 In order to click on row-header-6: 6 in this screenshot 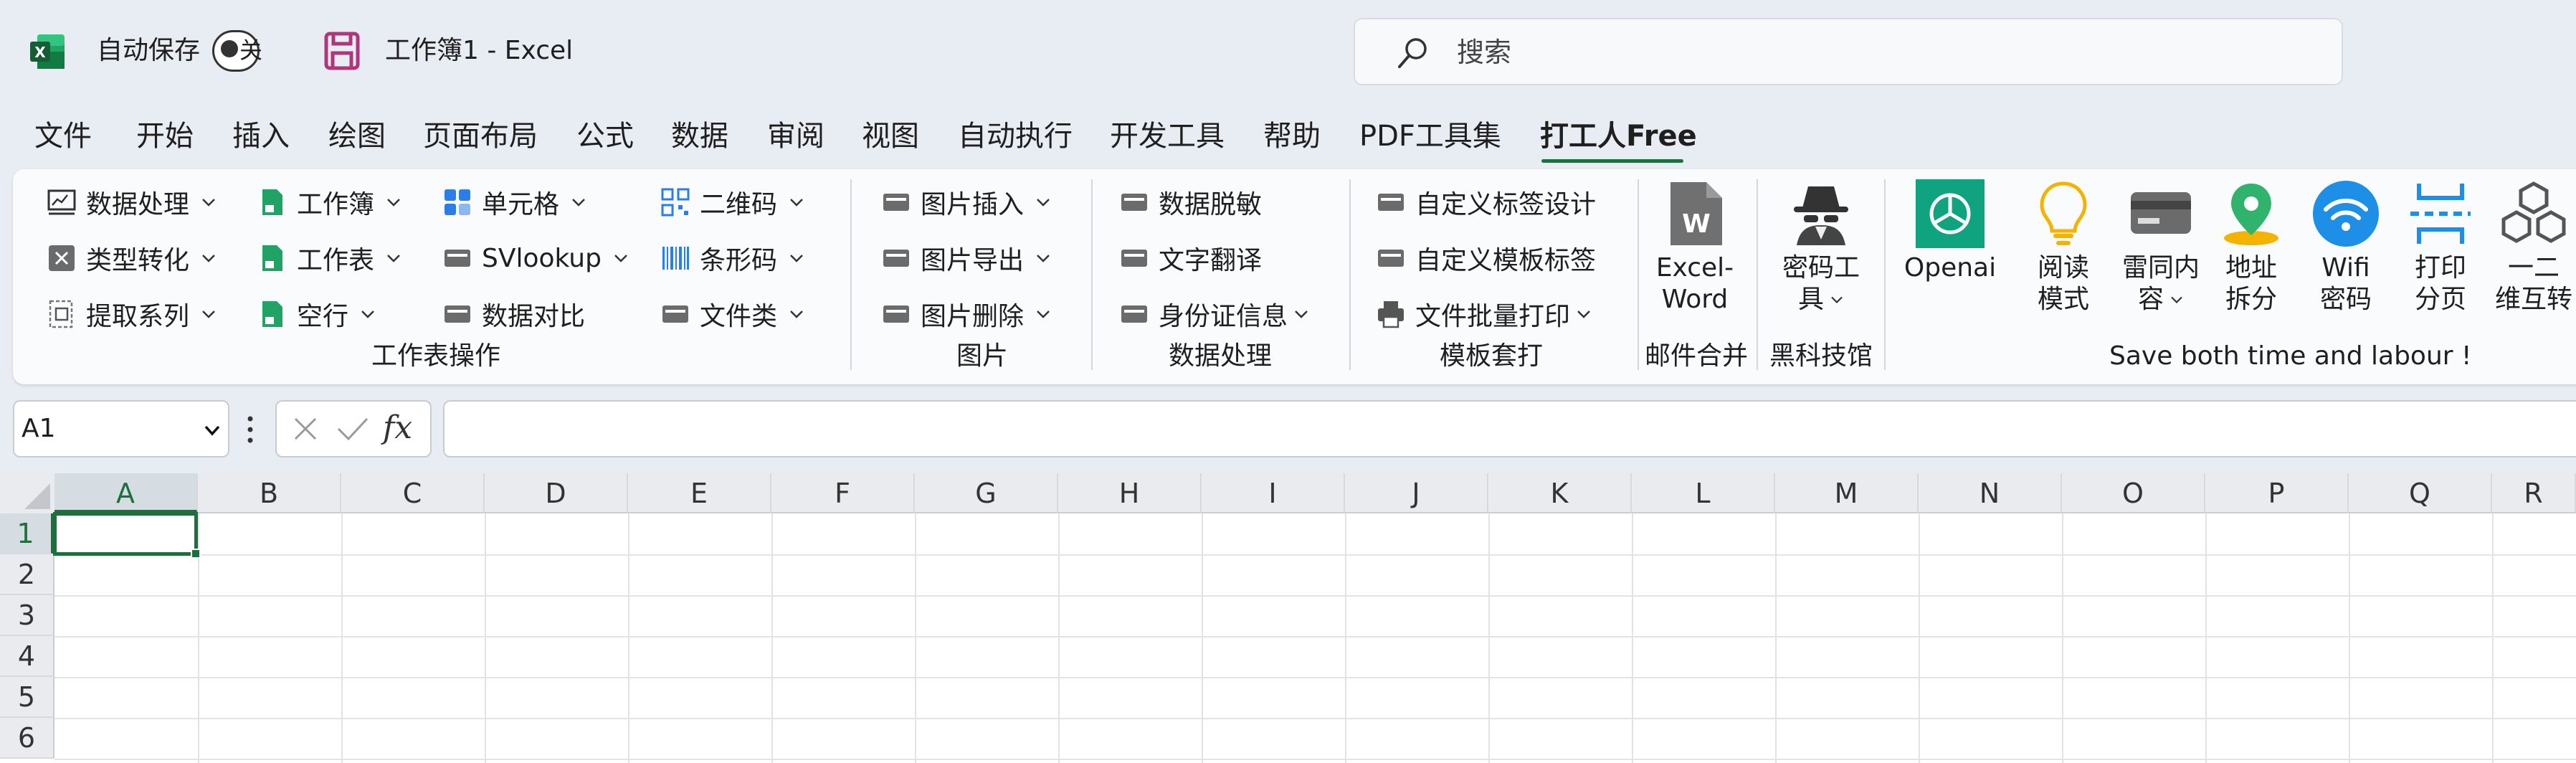, I will do `click(27, 738)`.